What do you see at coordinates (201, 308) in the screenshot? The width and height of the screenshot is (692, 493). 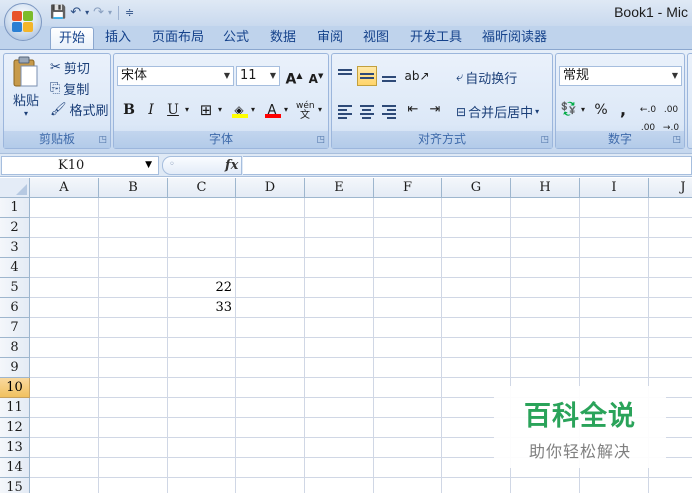 I see `cell-c6: 33` at bounding box center [201, 308].